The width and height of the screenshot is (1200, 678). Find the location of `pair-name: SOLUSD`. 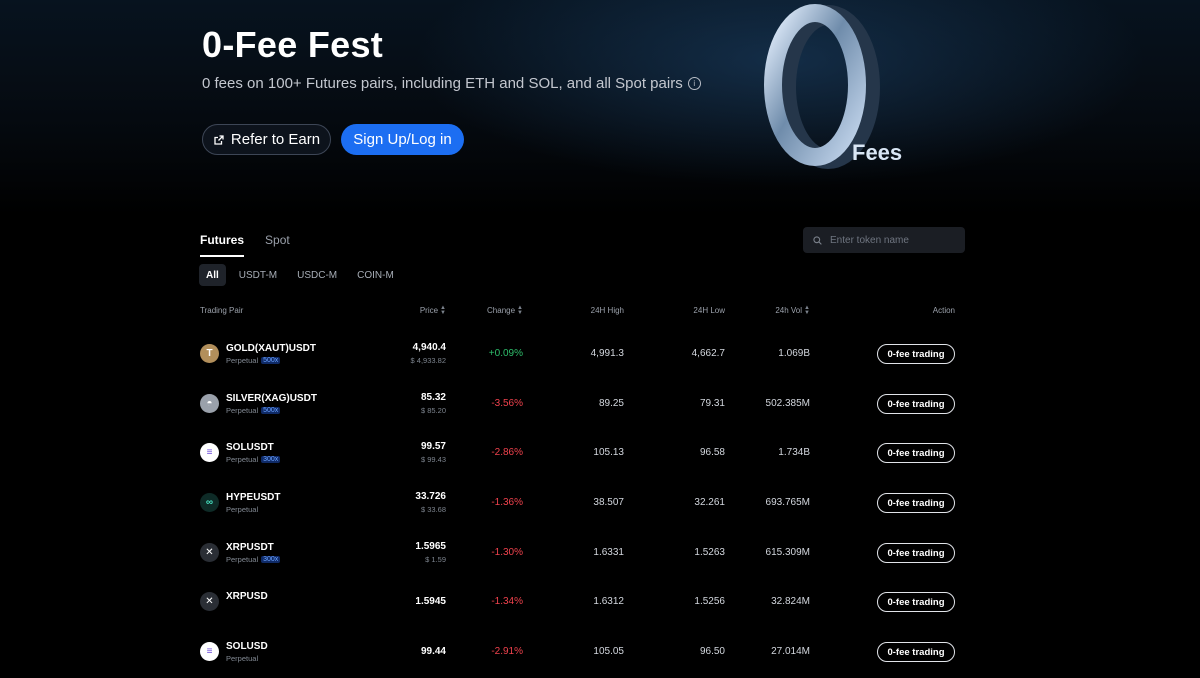

pair-name: SOLUSD is located at coordinates (247, 646).